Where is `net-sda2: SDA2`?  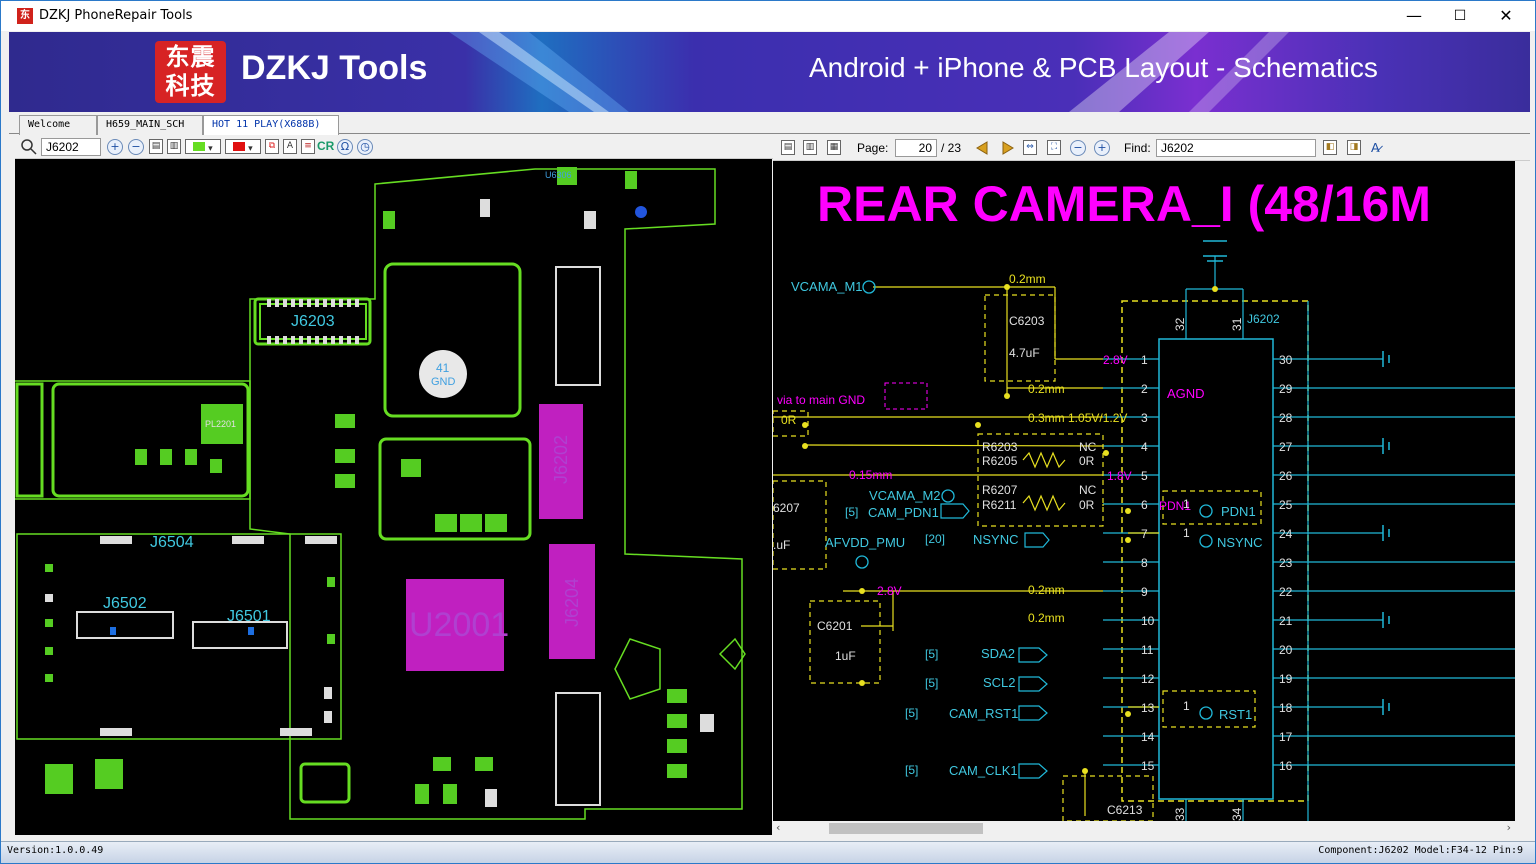
net-sda2: SDA2 is located at coordinates (998, 653).